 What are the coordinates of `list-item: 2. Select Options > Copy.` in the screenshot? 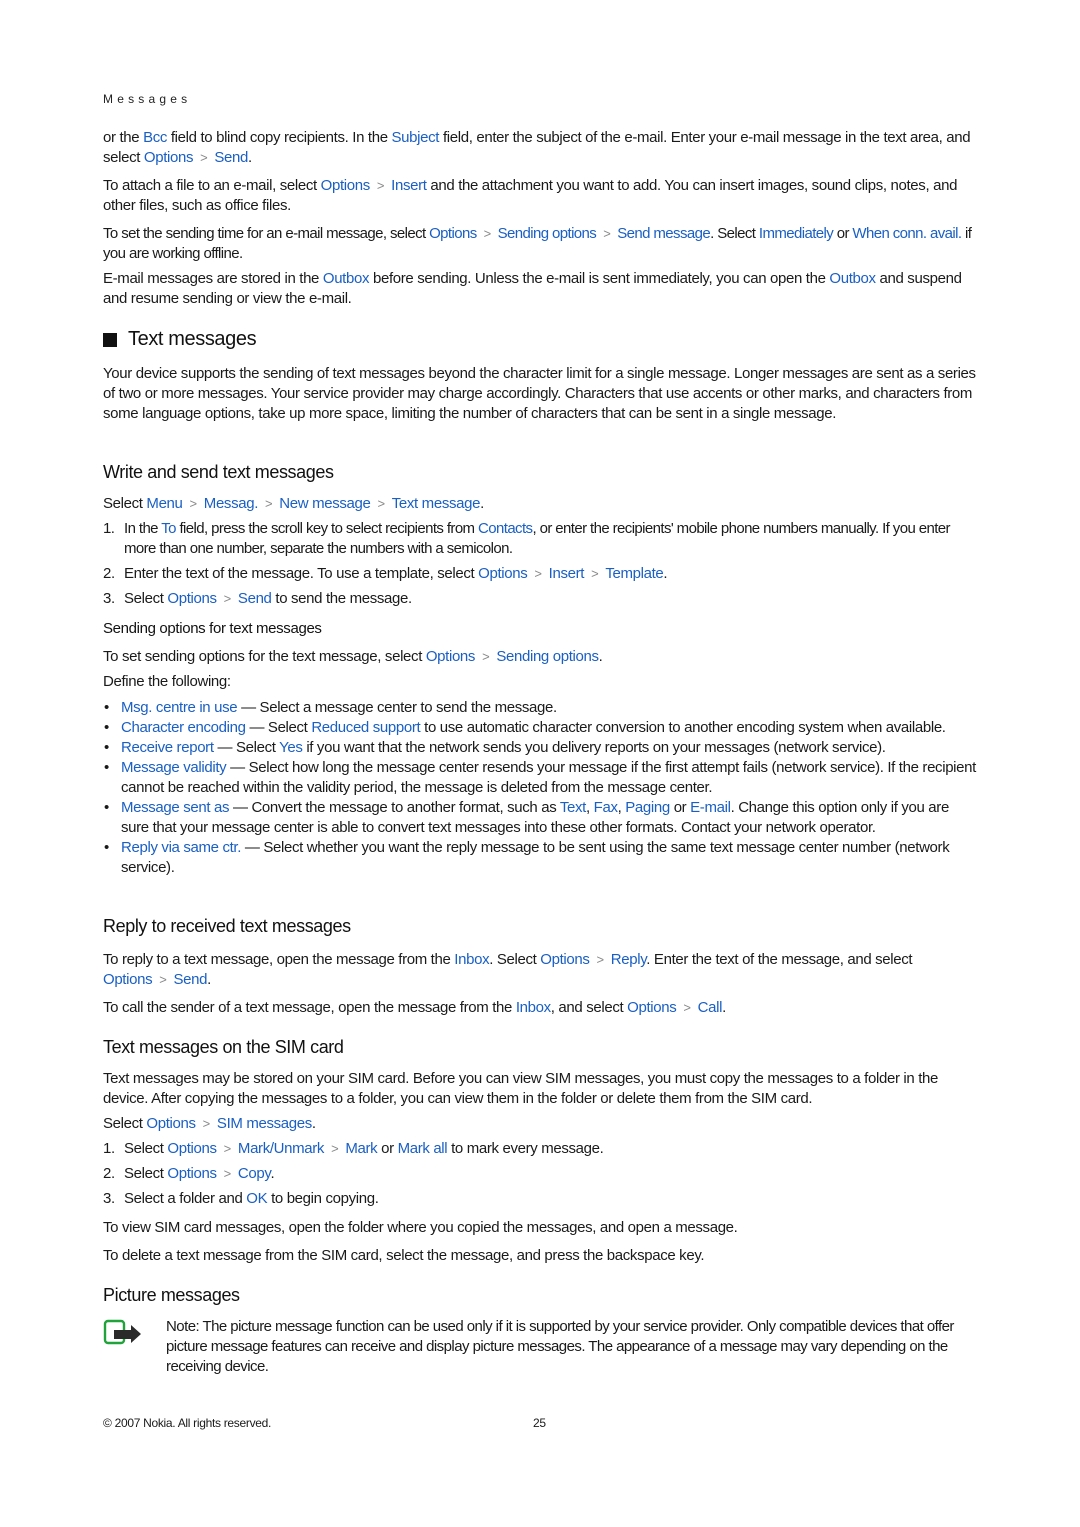 It's located at (541, 1174).